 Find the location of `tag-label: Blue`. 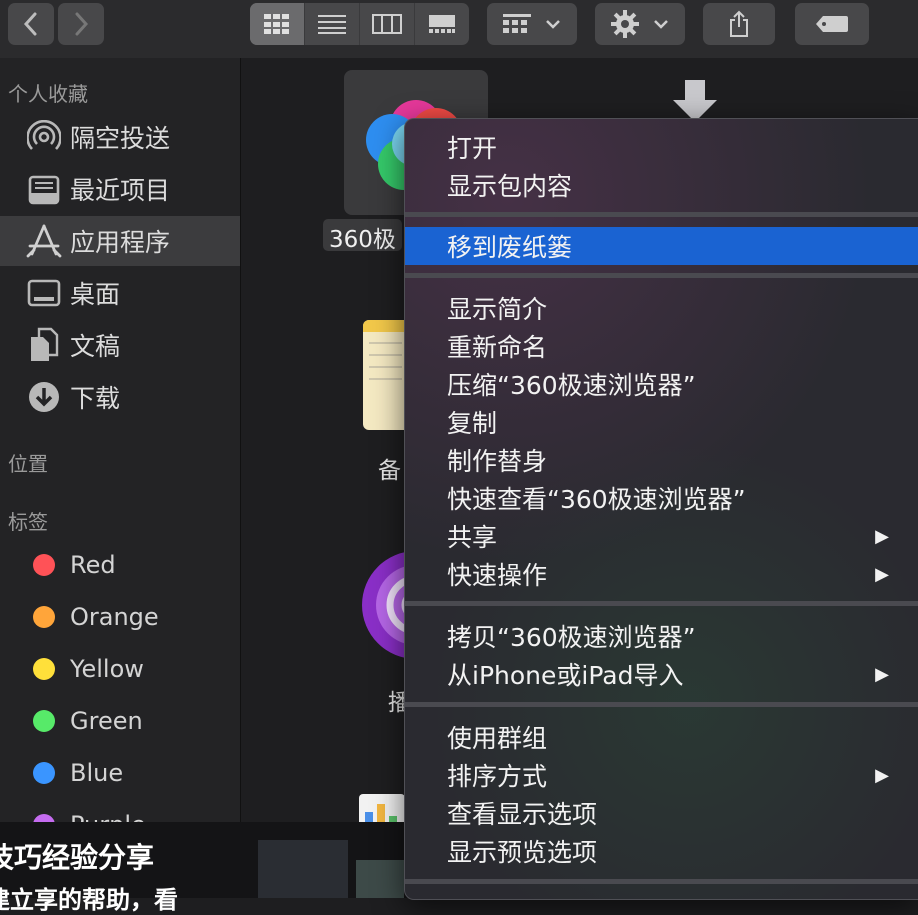

tag-label: Blue is located at coordinates (97, 773).